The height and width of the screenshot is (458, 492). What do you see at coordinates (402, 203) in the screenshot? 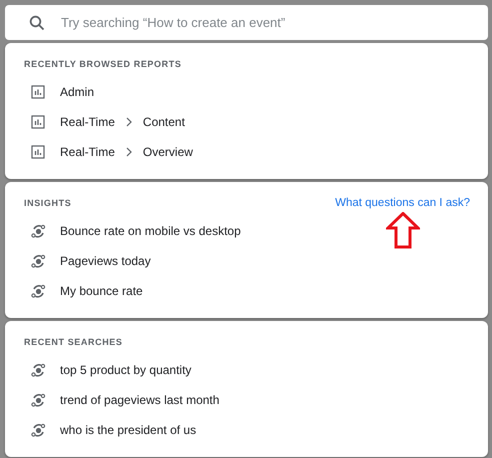
I see `help-link: What questions can I ask?` at bounding box center [402, 203].